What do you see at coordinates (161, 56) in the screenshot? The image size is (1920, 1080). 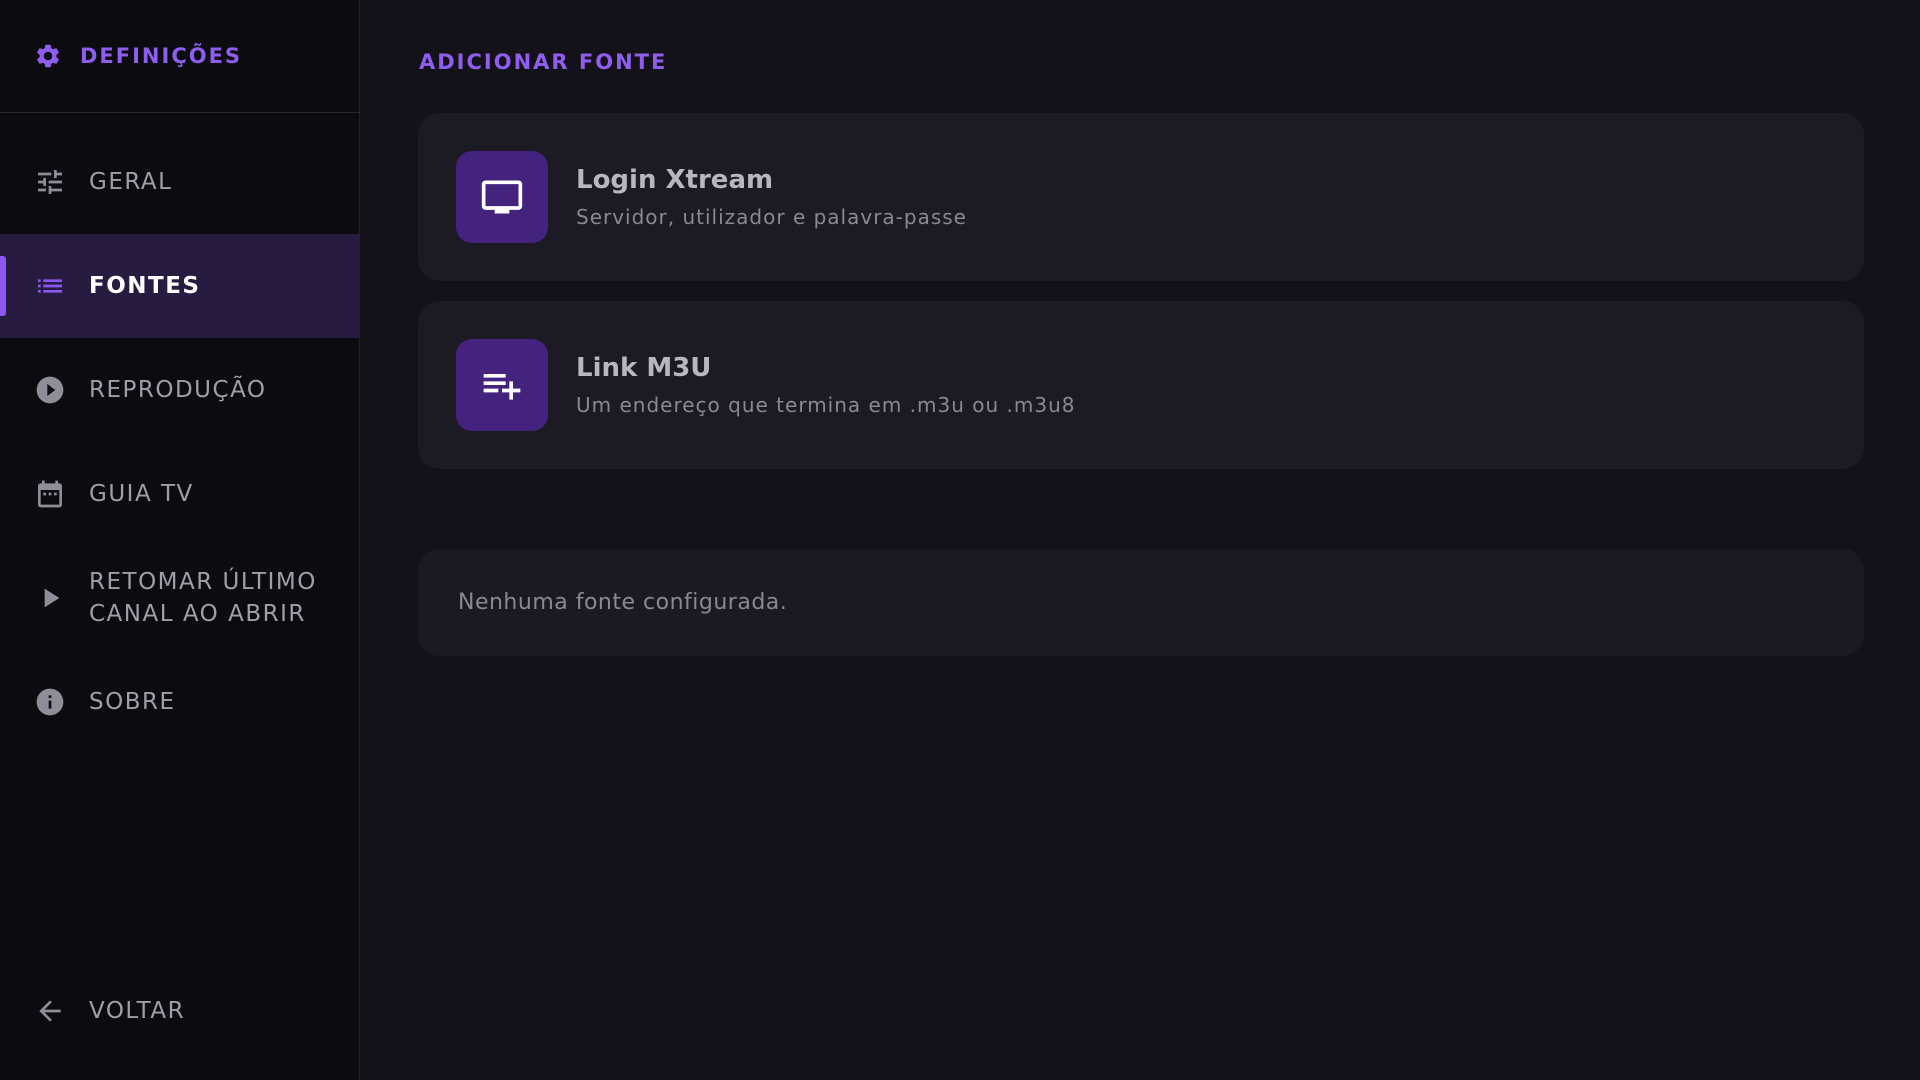 I see `sidebar-title: DEFINIÇÕES` at bounding box center [161, 56].